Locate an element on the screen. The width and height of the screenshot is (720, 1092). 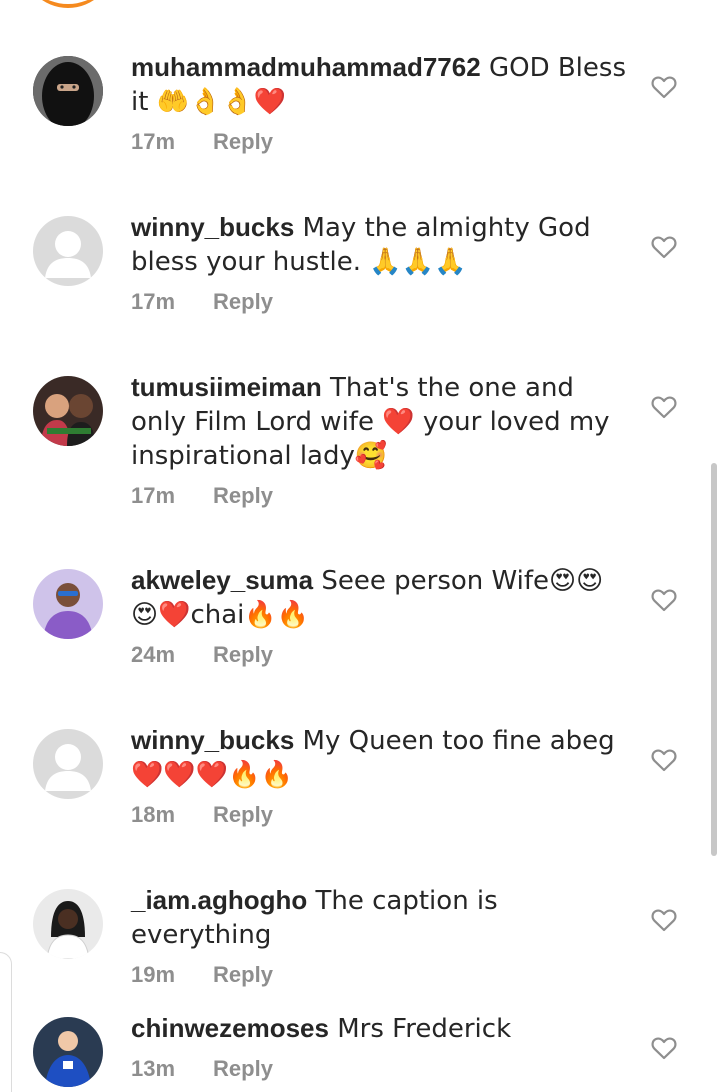
comment-username: muhammadmuhammad7762 is located at coordinates (306, 67).